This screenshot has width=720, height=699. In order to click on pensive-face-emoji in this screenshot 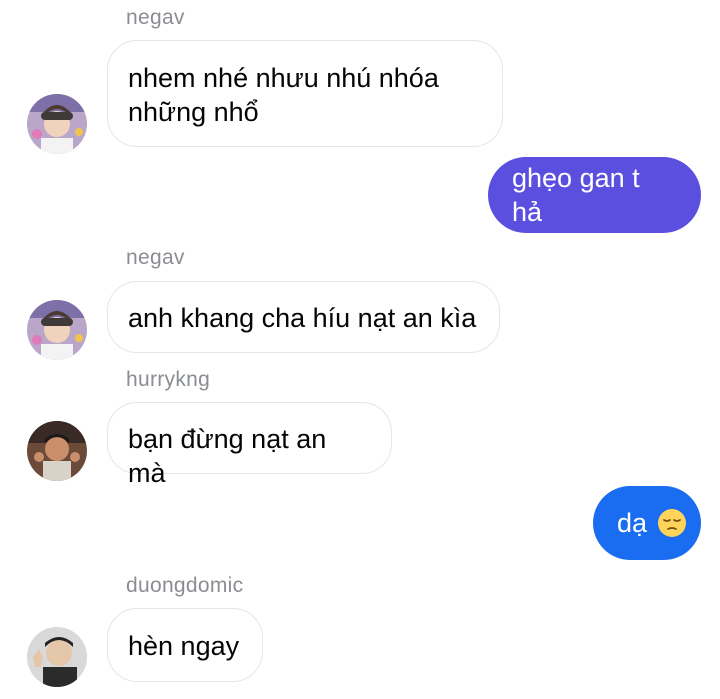, I will do `click(672, 523)`.